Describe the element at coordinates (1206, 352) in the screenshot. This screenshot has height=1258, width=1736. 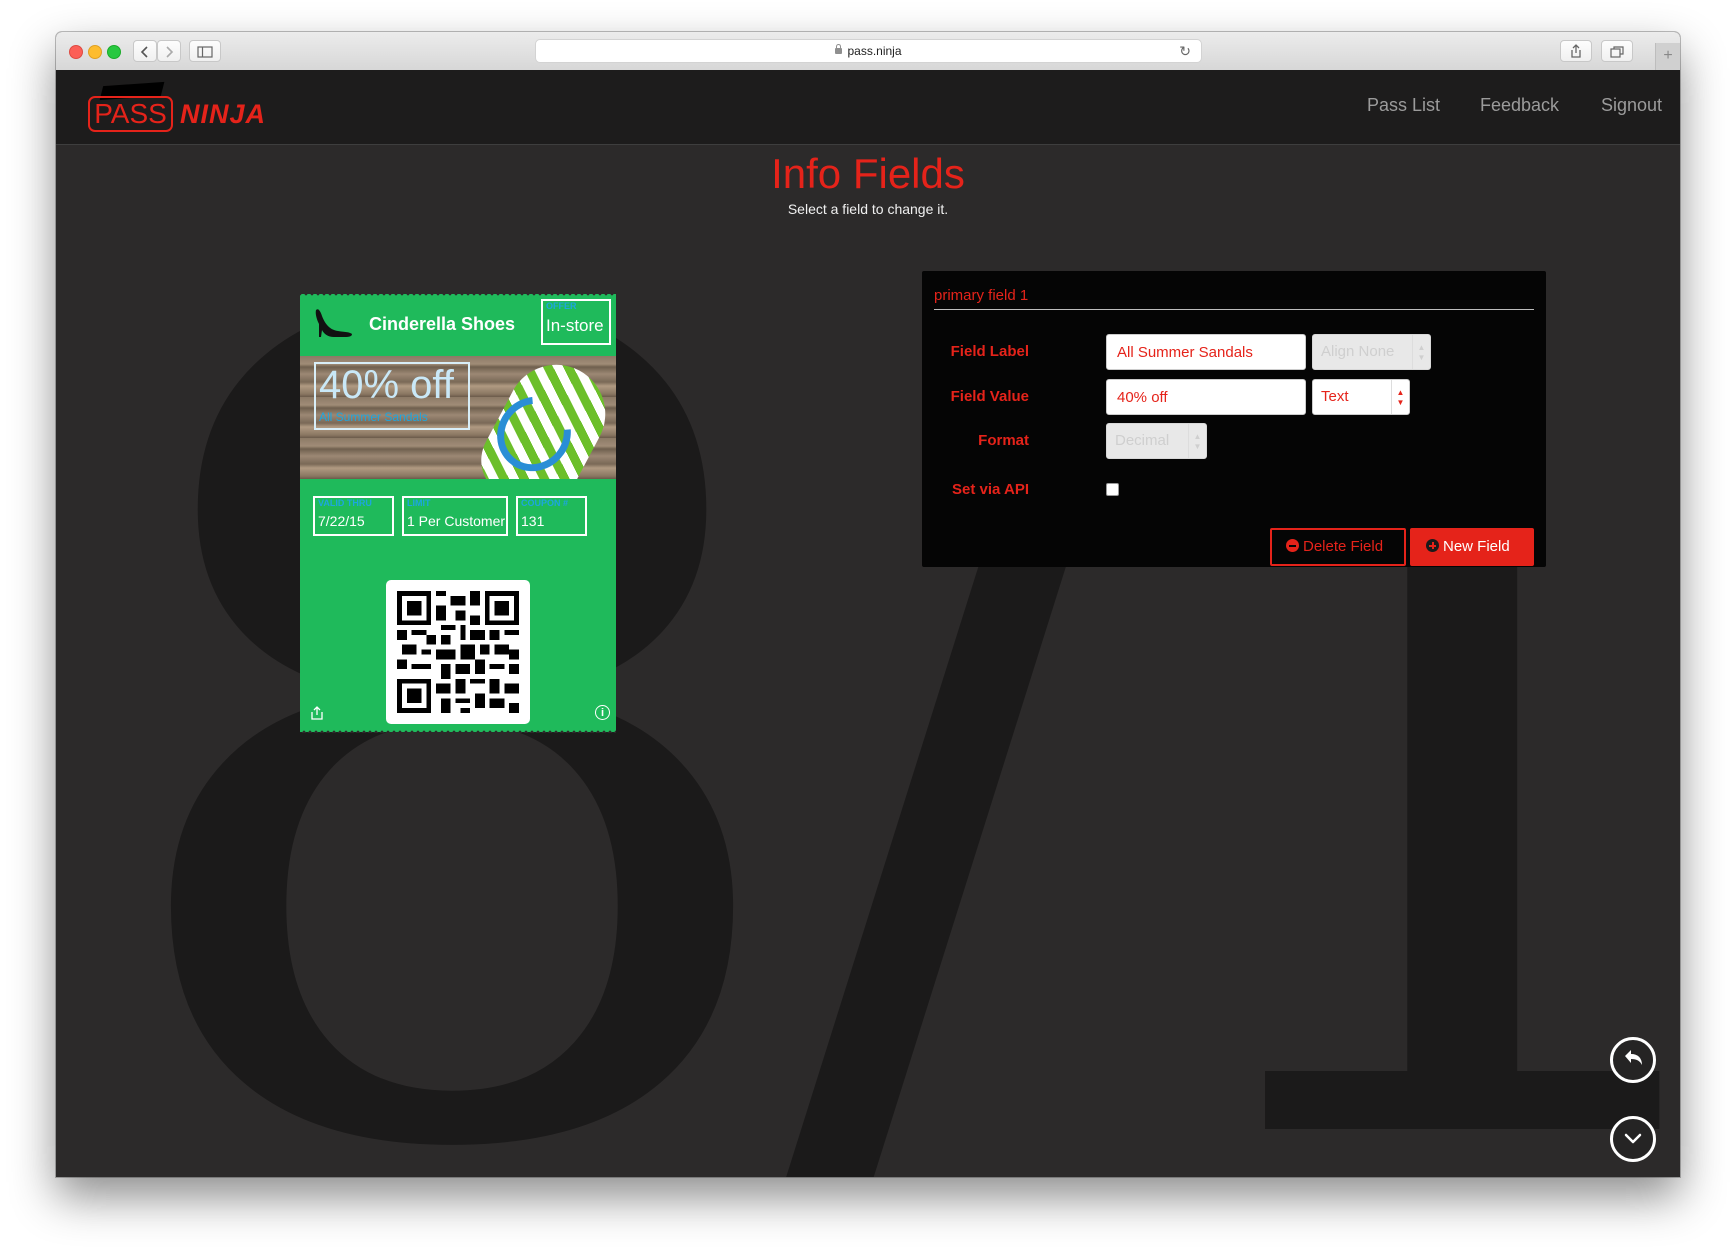
I see `field-label-input` at that location.